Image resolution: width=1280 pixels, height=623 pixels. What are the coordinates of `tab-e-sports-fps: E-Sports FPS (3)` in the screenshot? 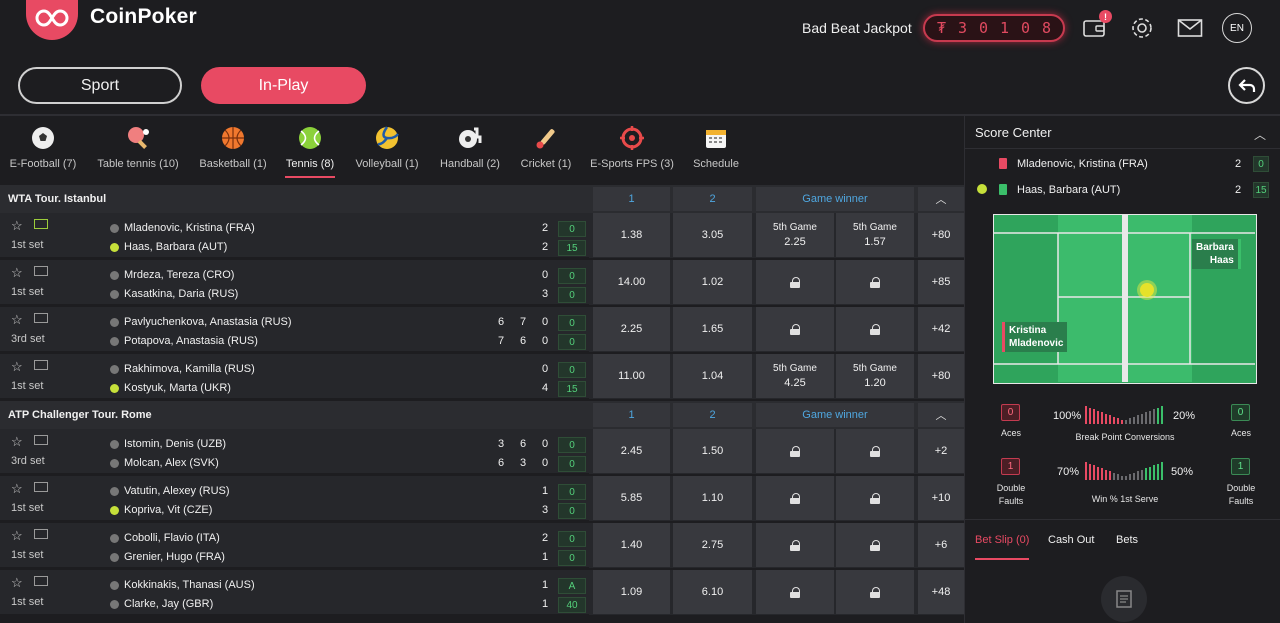 It's located at (632, 148).